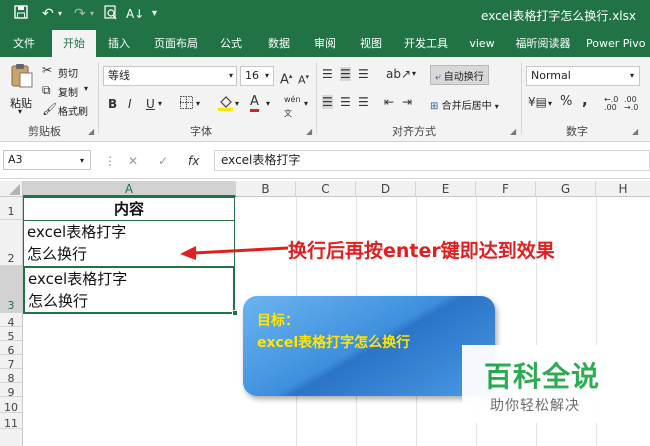  I want to click on fill-color-icon, so click(225, 104).